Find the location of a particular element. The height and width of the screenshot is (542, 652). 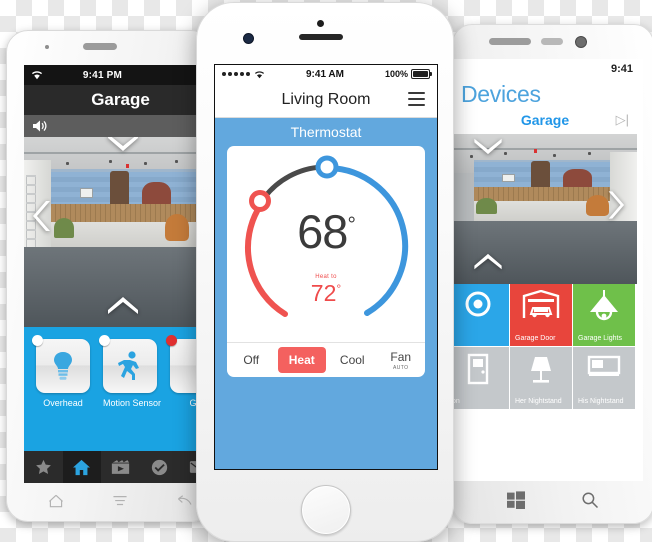

tile-motion-sensor: Motion Sensor is located at coordinates (130, 397).